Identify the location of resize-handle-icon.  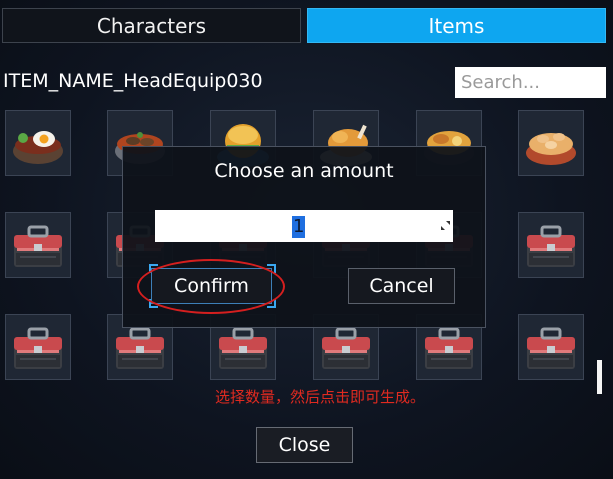
(445, 225).